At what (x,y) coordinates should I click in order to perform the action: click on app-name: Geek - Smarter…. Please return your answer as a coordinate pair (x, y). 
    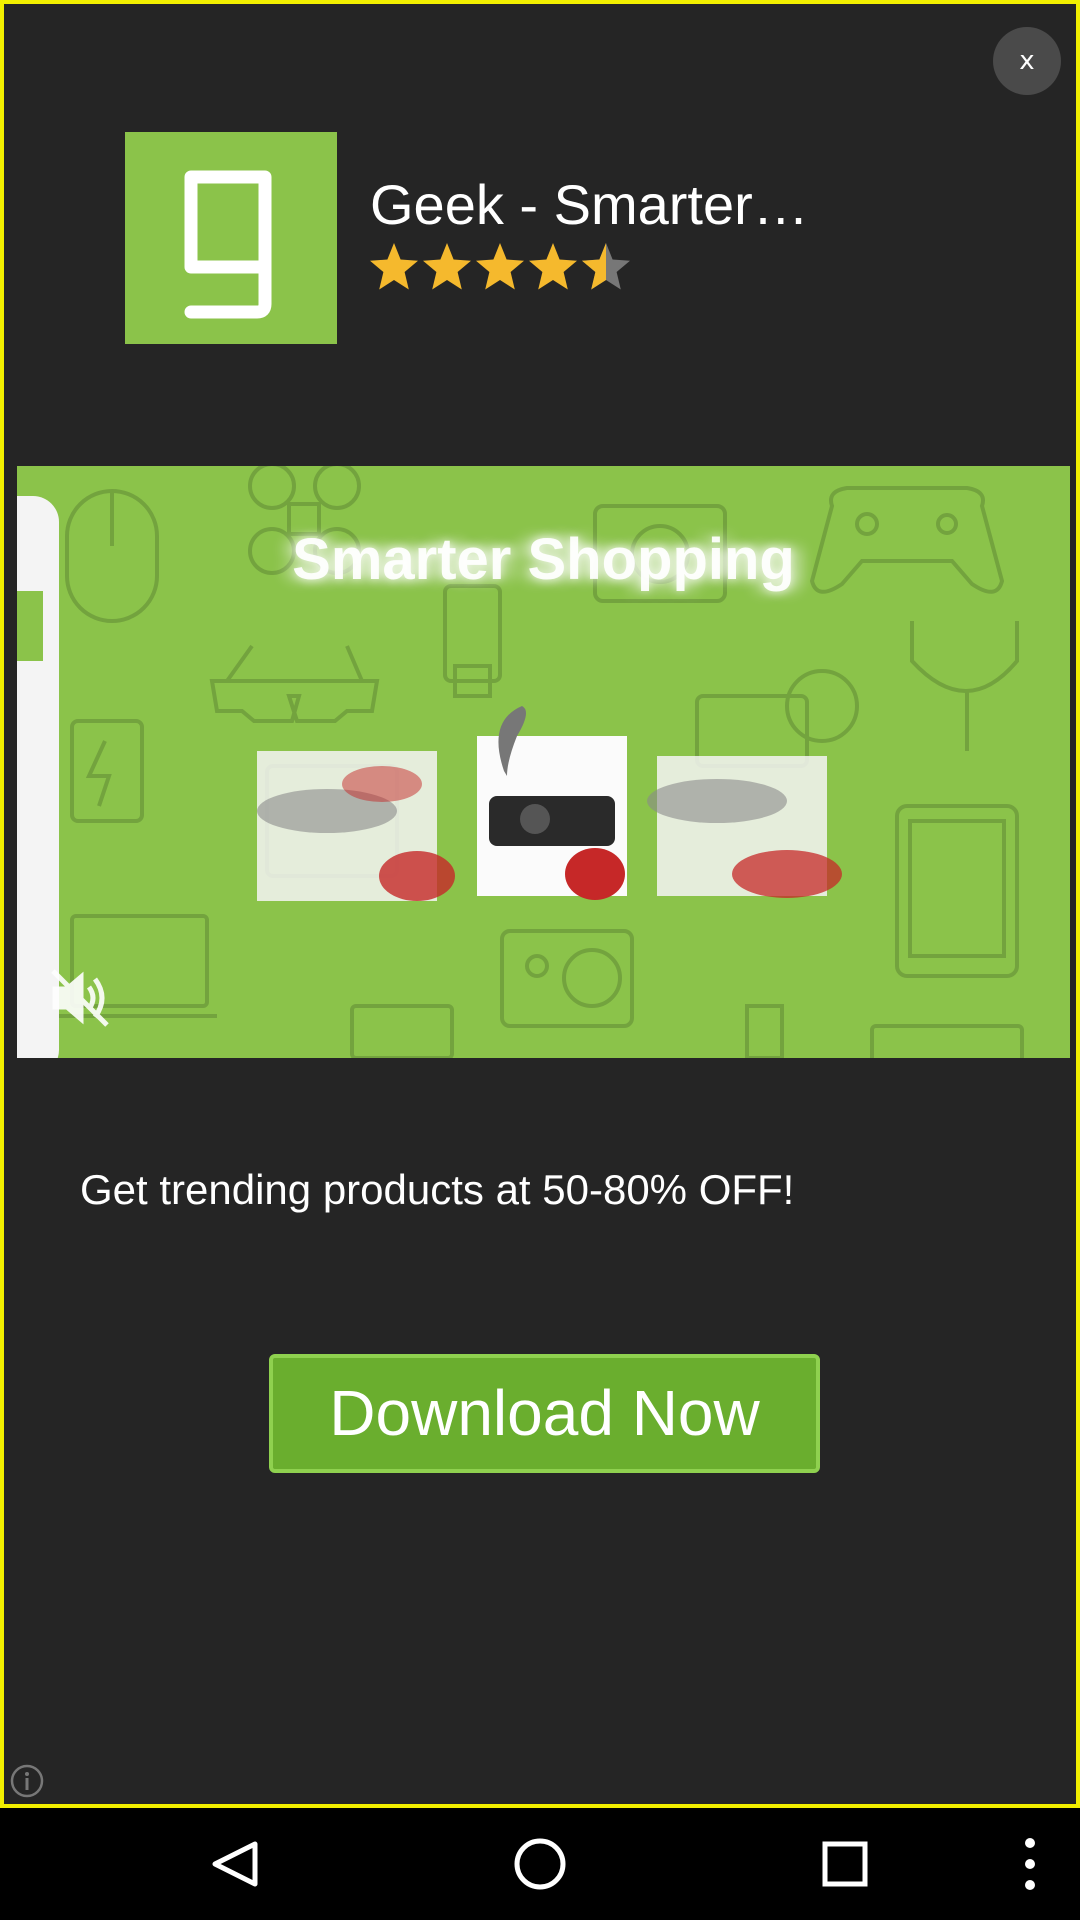
    Looking at the image, I should click on (589, 204).